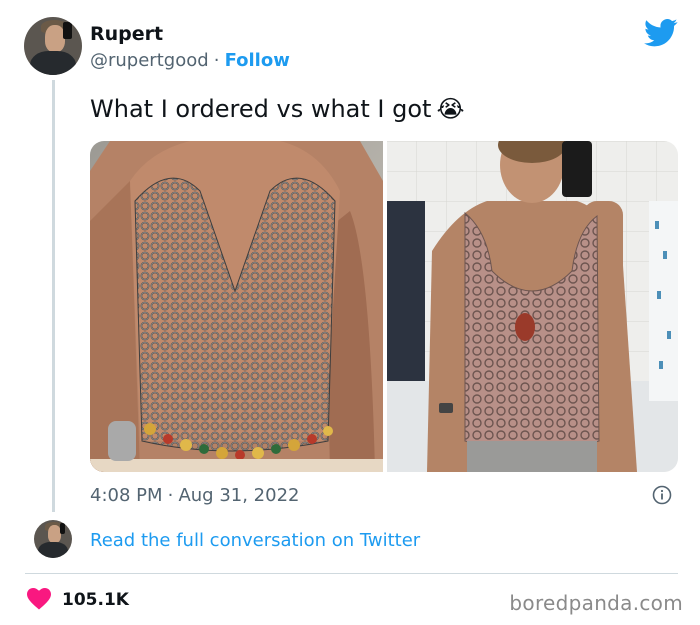  Describe the element at coordinates (39, 599) in the screenshot. I see `heart-icon` at that location.